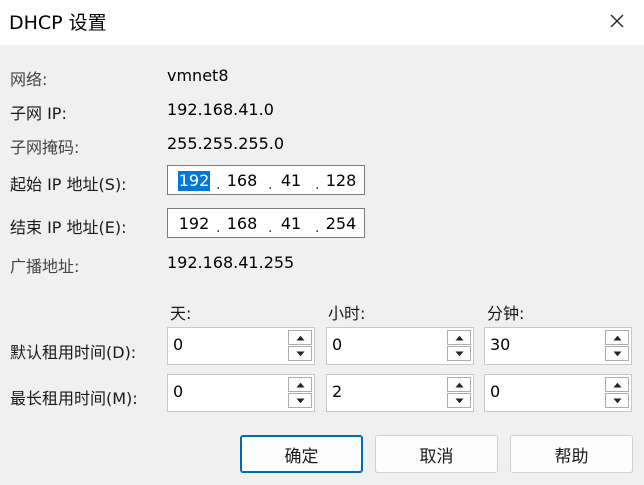 The width and height of the screenshot is (644, 485). What do you see at coordinates (291, 181) in the screenshot?
I see `start-ip-octet-3: 41` at bounding box center [291, 181].